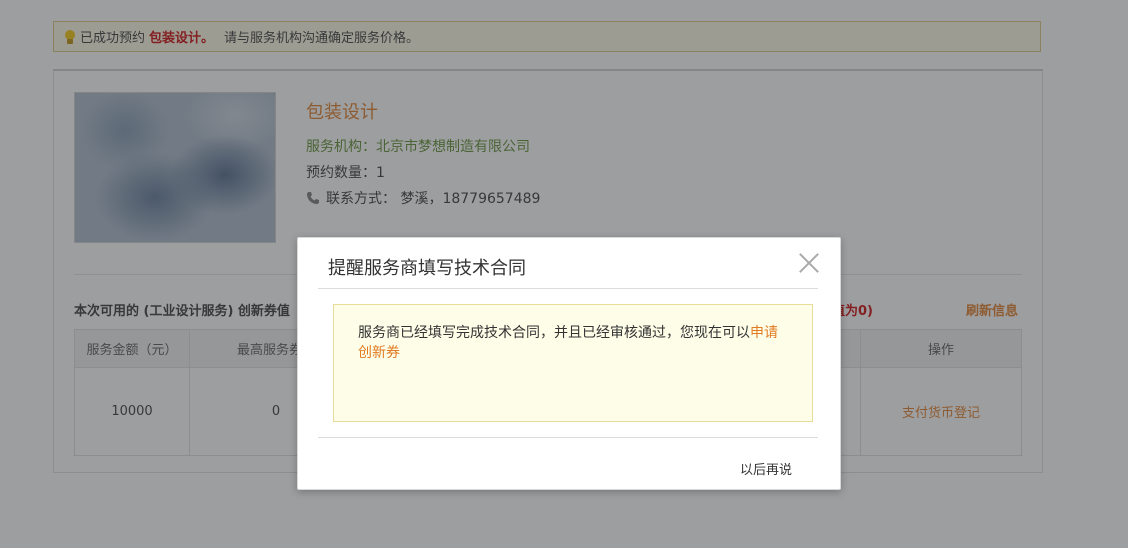  I want to click on dialog-footer-divider, so click(568, 437).